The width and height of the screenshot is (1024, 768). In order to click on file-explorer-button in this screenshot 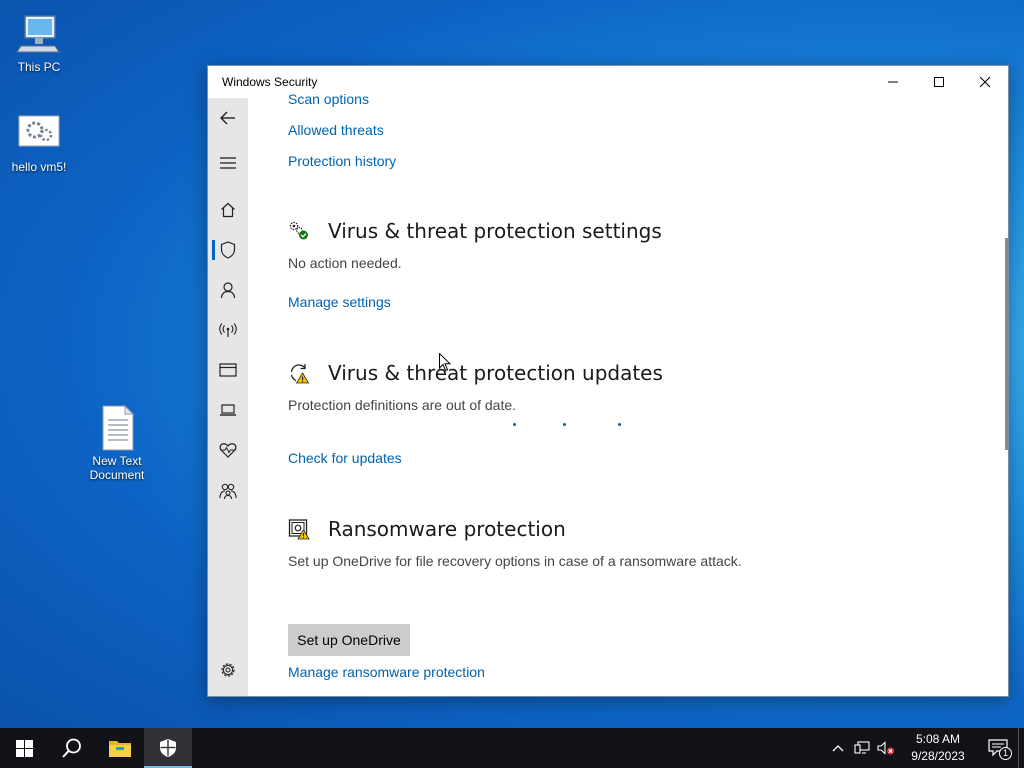, I will do `click(120, 748)`.